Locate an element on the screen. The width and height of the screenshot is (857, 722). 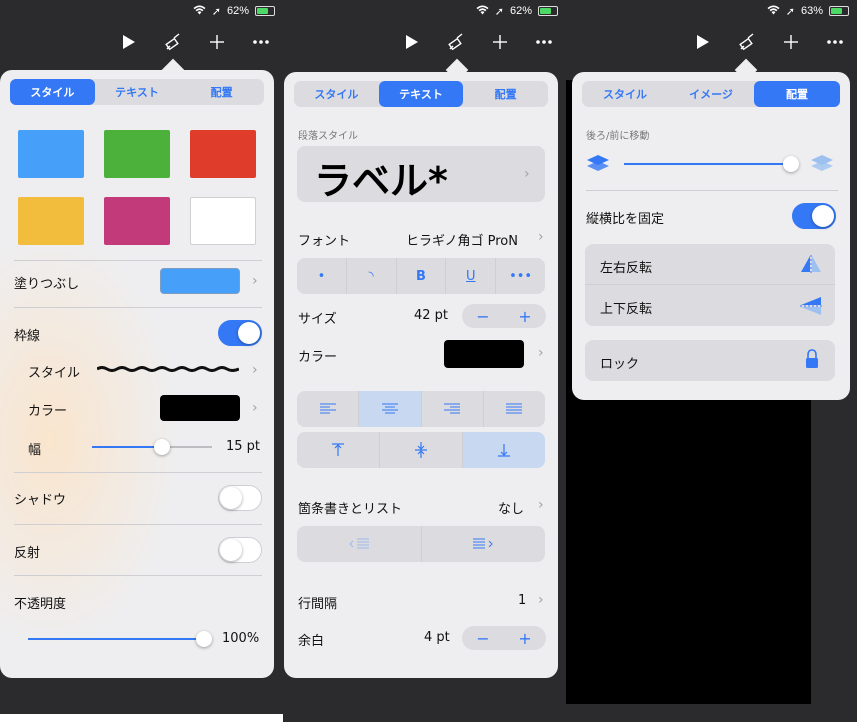
shadow-toggle is located at coordinates (240, 498).